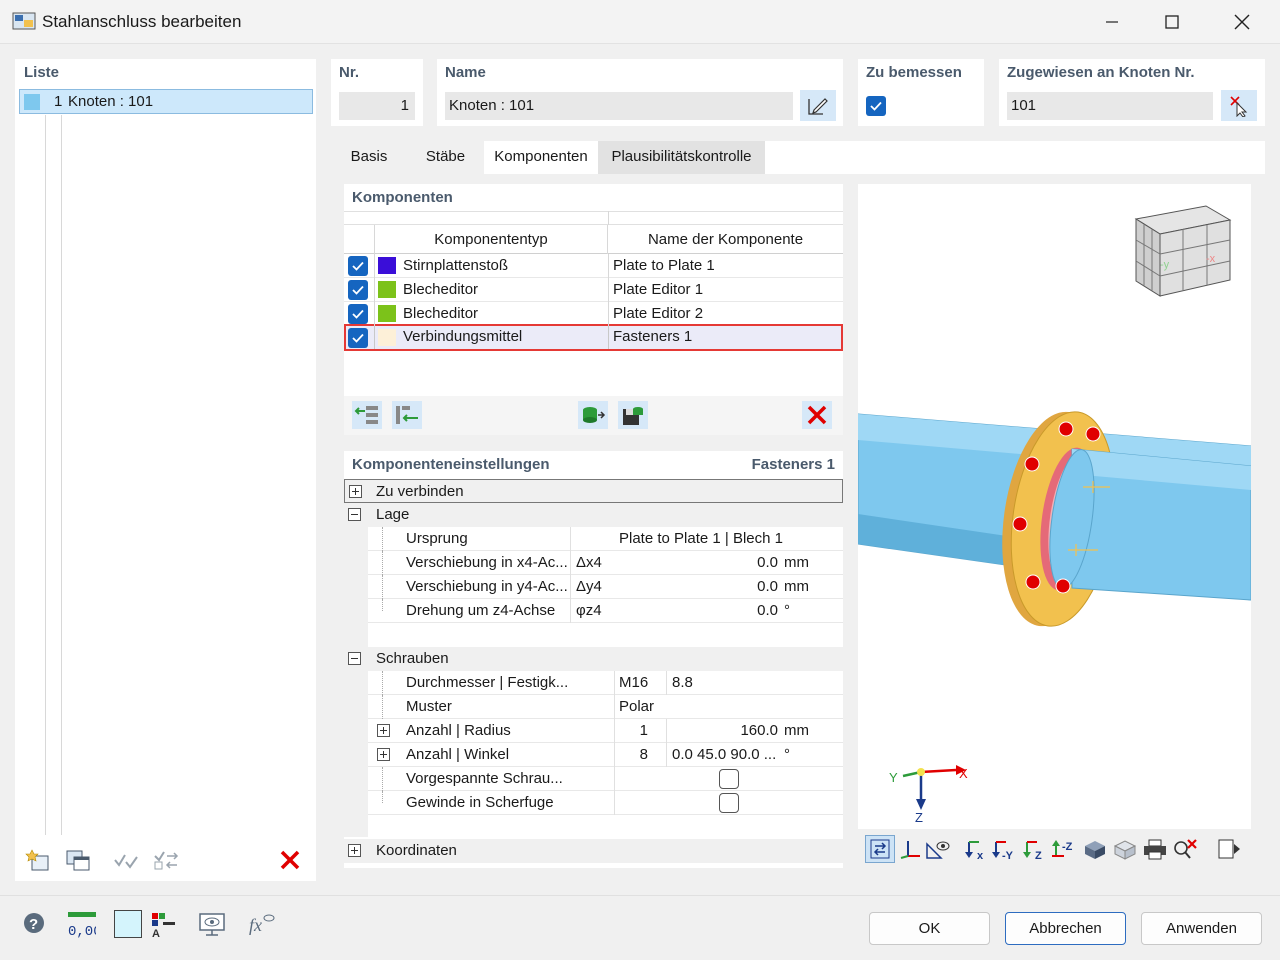 The width and height of the screenshot is (1280, 960). Describe the element at coordinates (605, 707) in the screenshot. I see `prop-row-pattern: Muster Polar` at that location.